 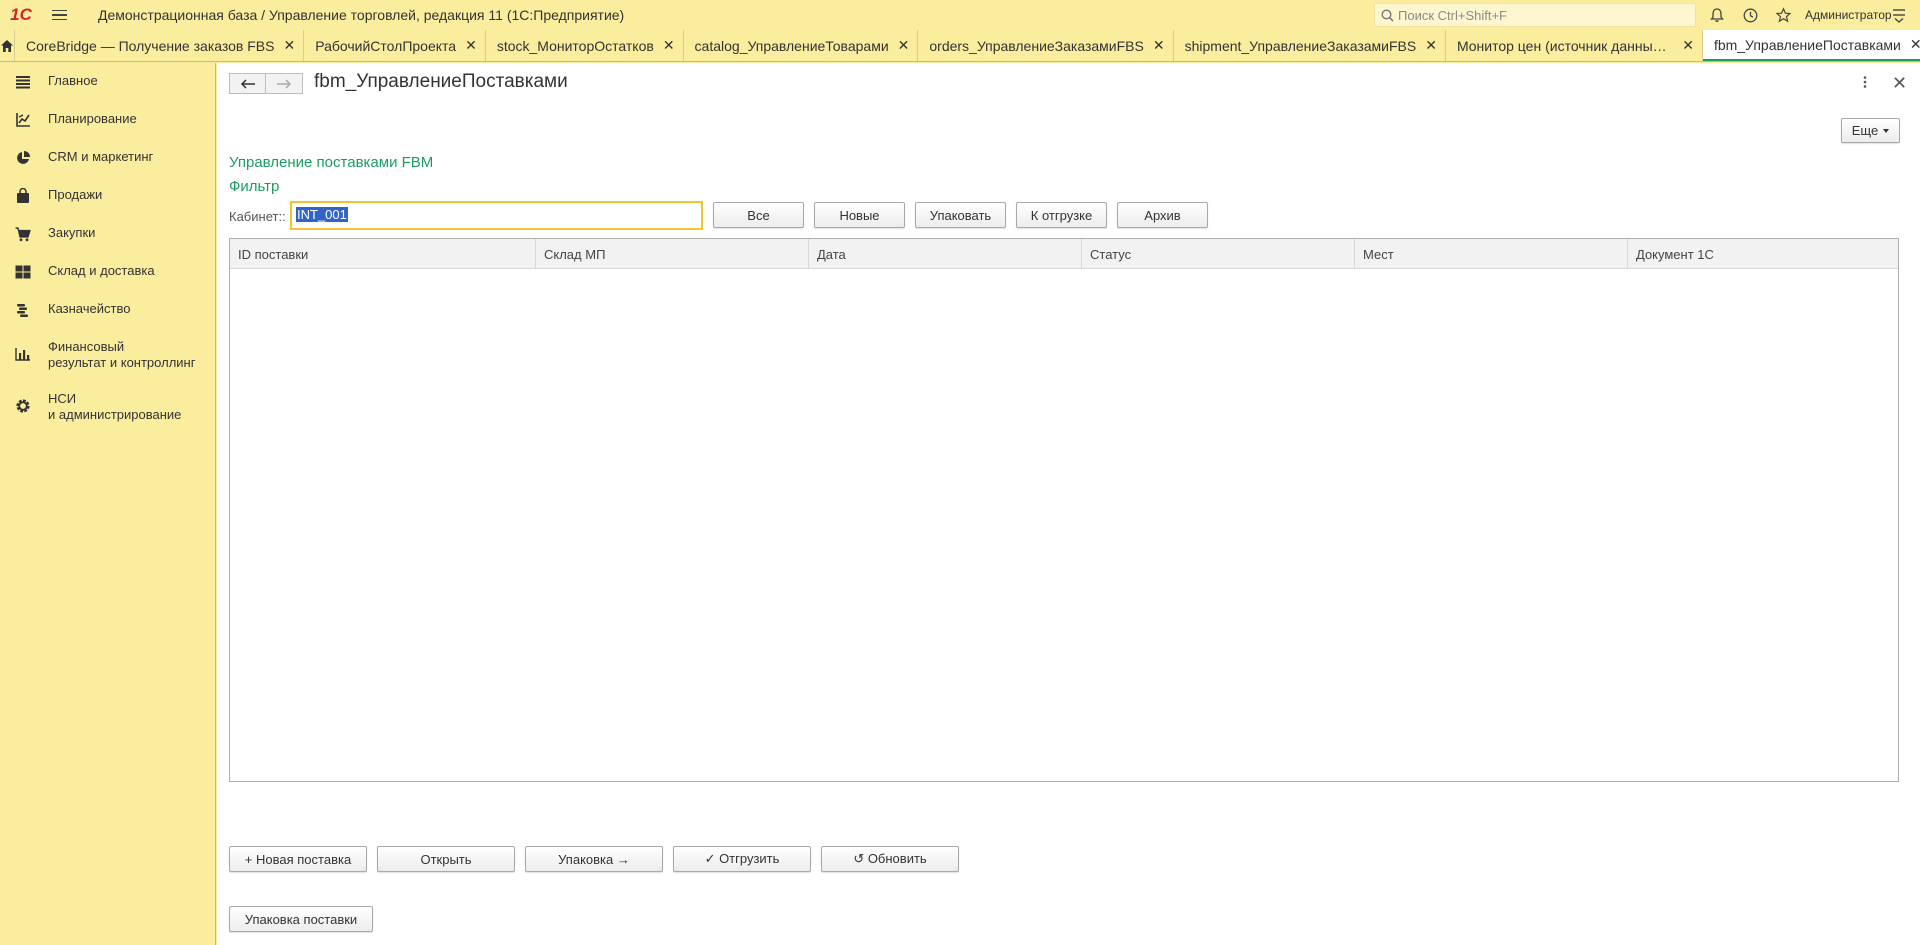 I want to click on filter-title: Фильтр, so click(x=254, y=186).